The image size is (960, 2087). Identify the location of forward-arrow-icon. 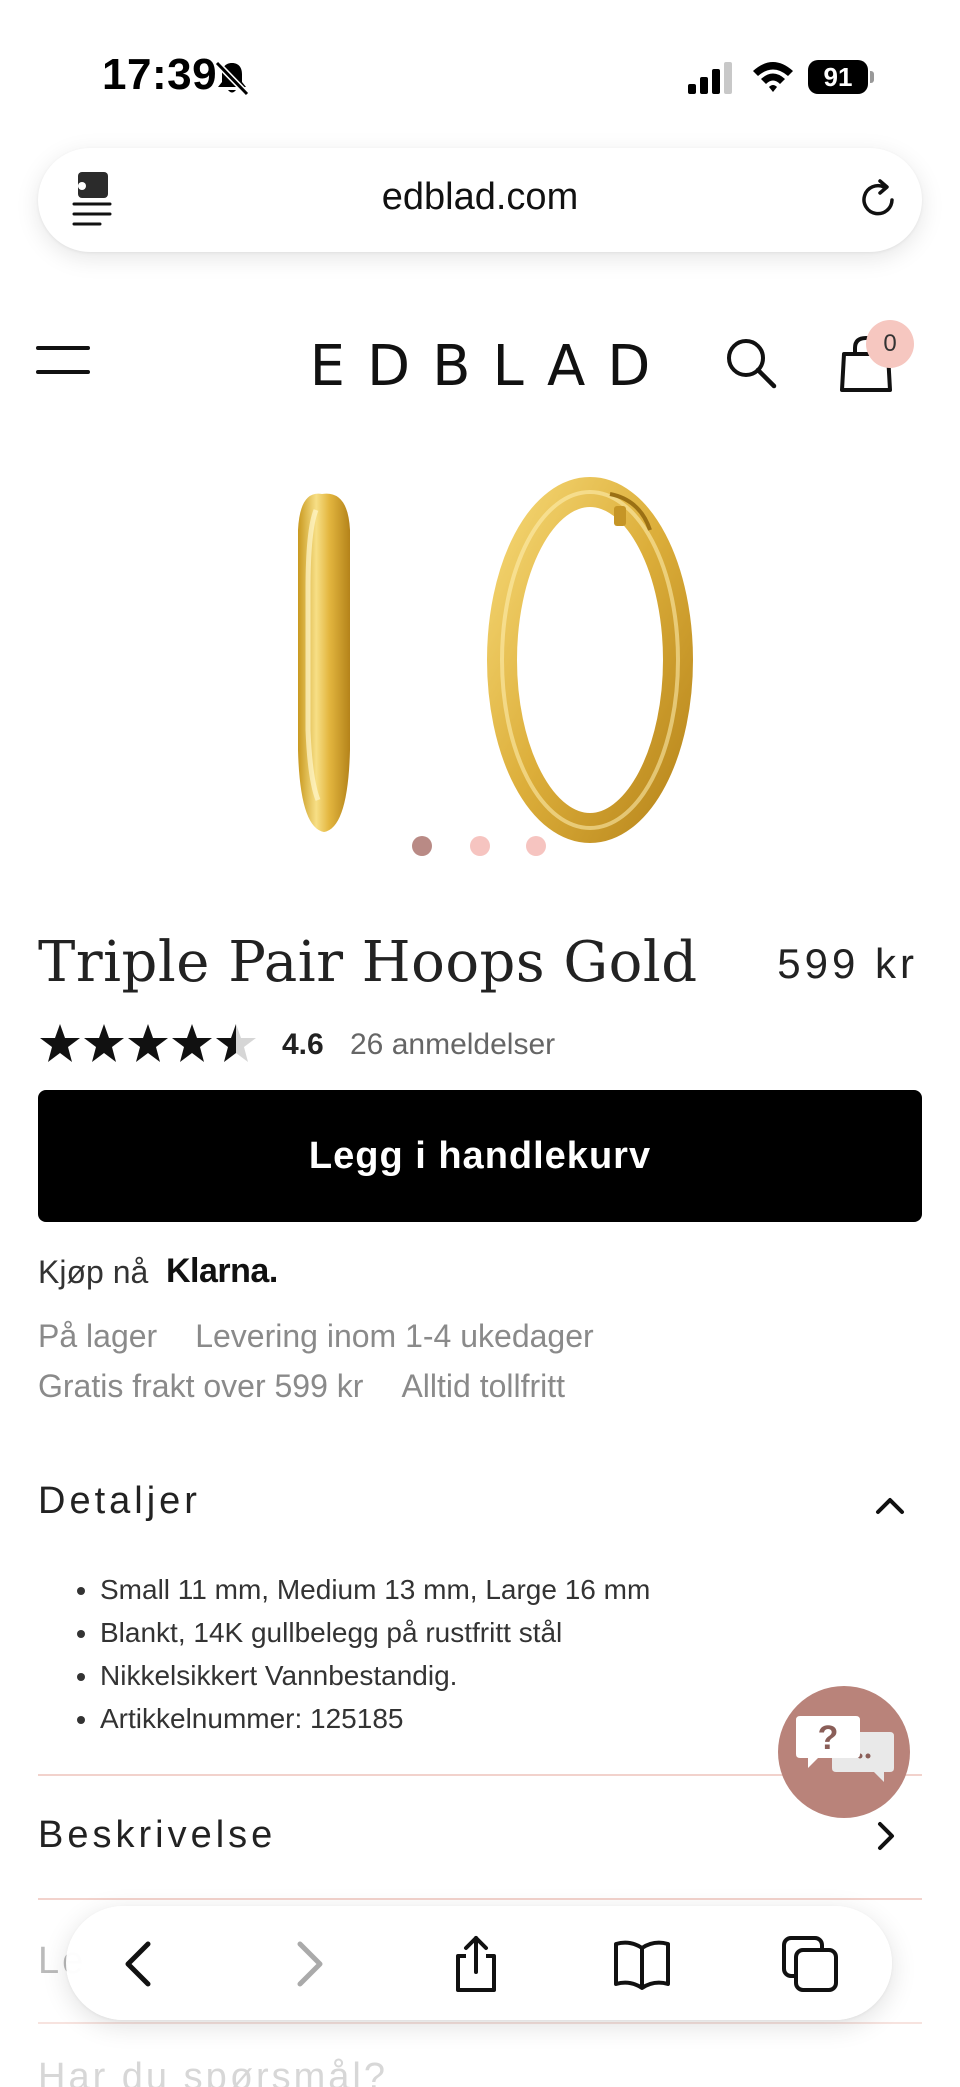
(308, 1964).